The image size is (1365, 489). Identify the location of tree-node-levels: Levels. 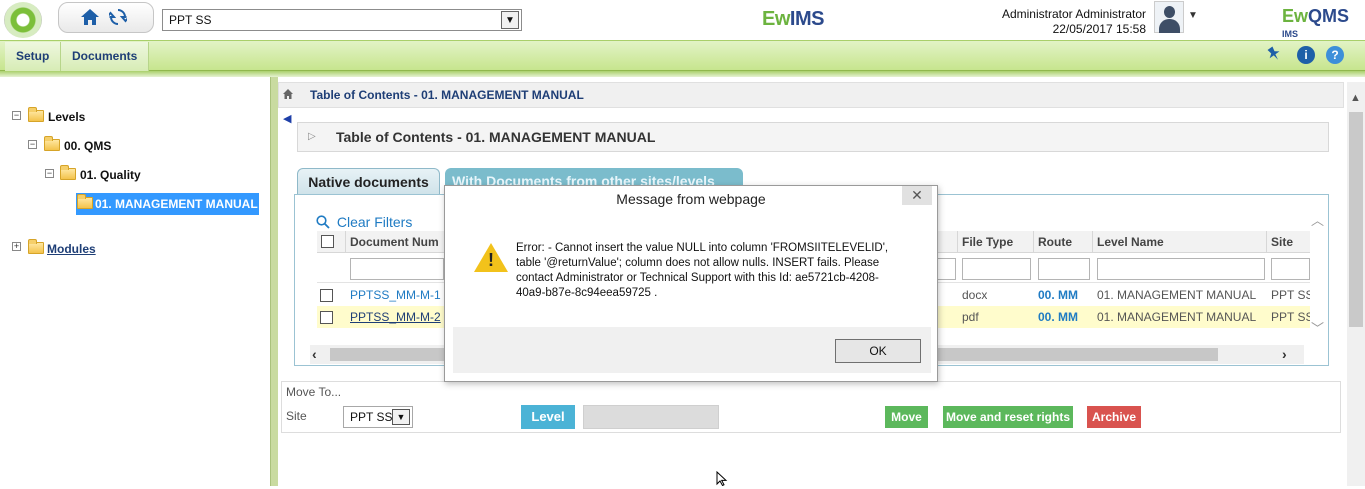
(66, 117).